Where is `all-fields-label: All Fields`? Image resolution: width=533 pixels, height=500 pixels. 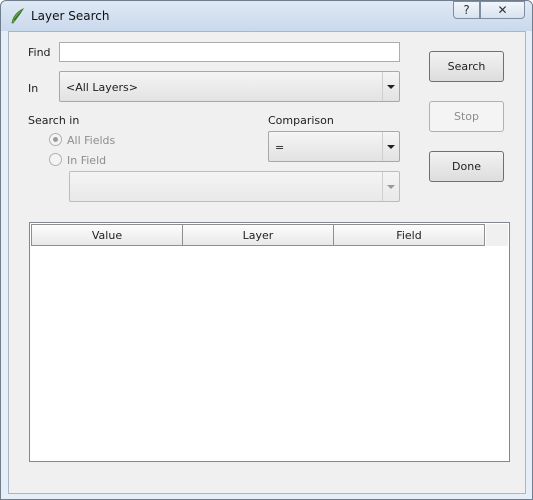 all-fields-label: All Fields is located at coordinates (91, 140).